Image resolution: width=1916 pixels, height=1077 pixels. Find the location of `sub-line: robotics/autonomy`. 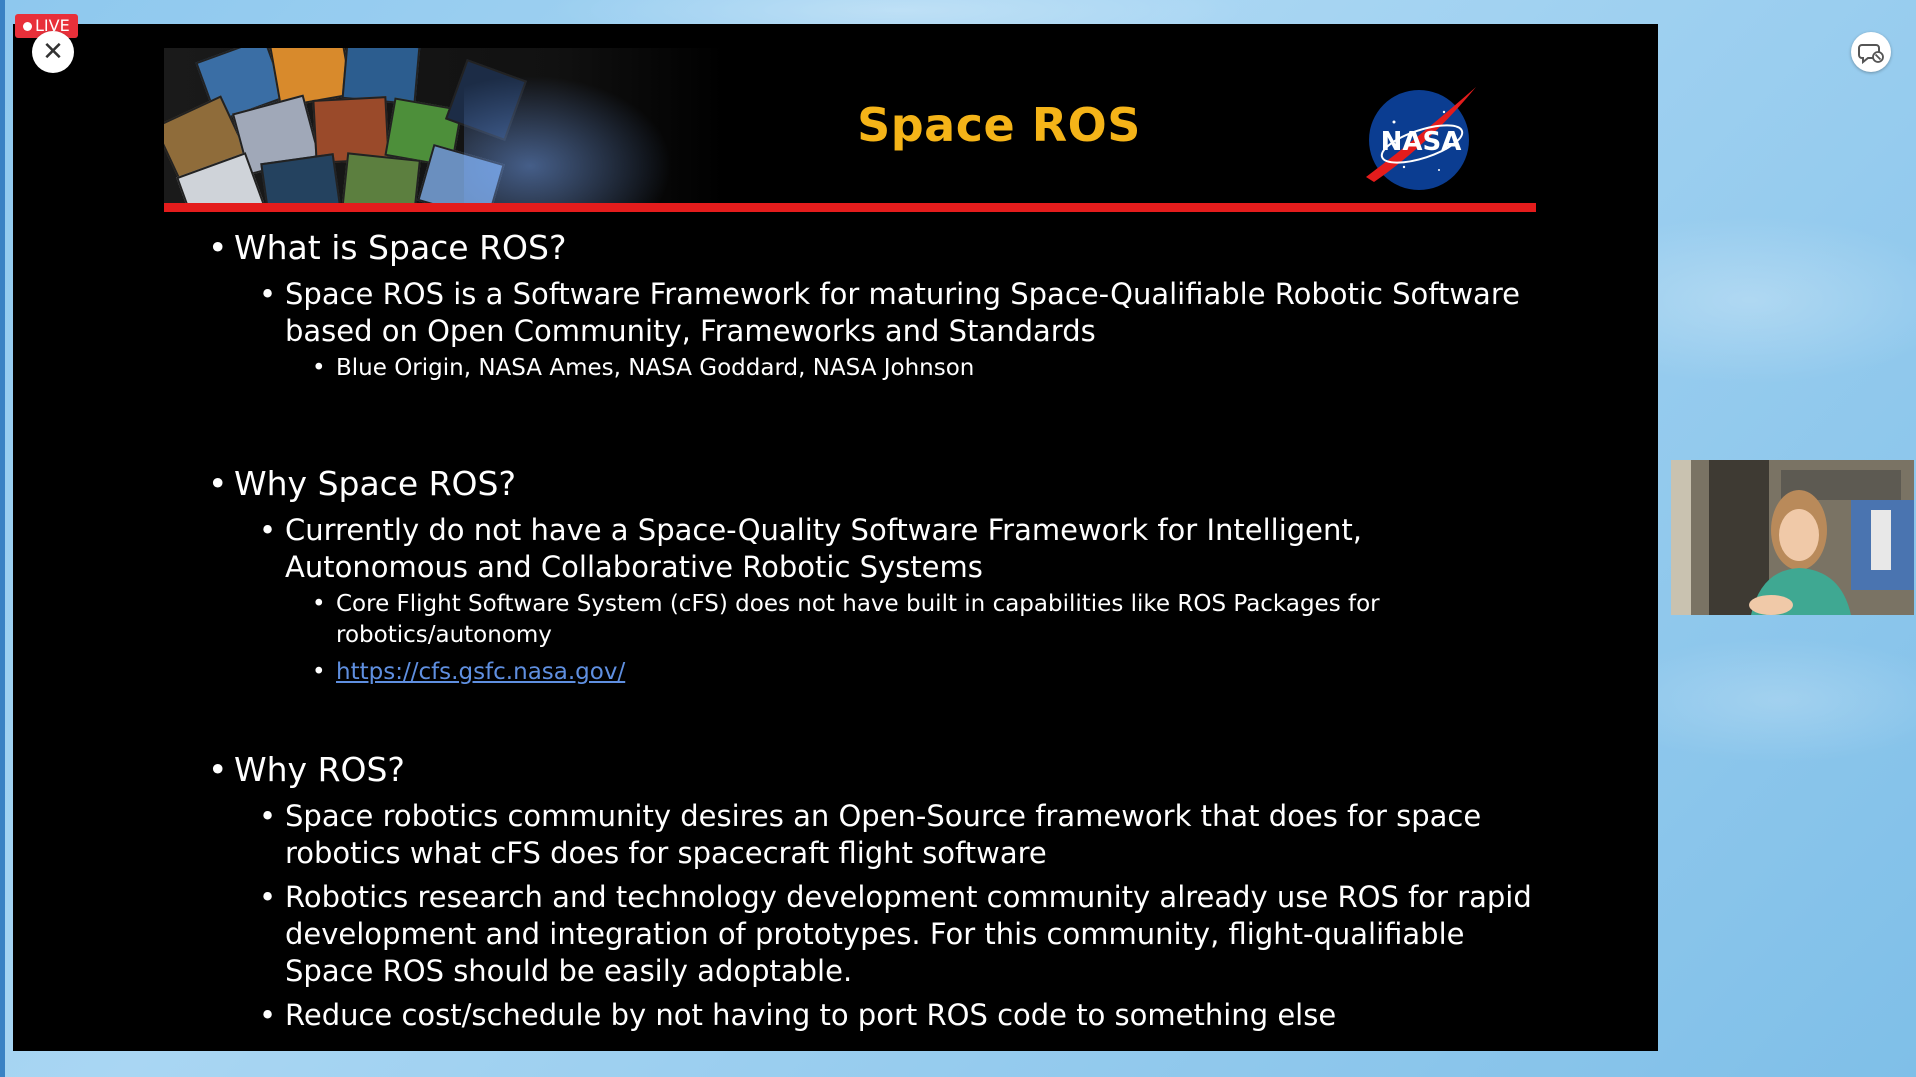

sub-line: robotics/autonomy is located at coordinates (444, 635).